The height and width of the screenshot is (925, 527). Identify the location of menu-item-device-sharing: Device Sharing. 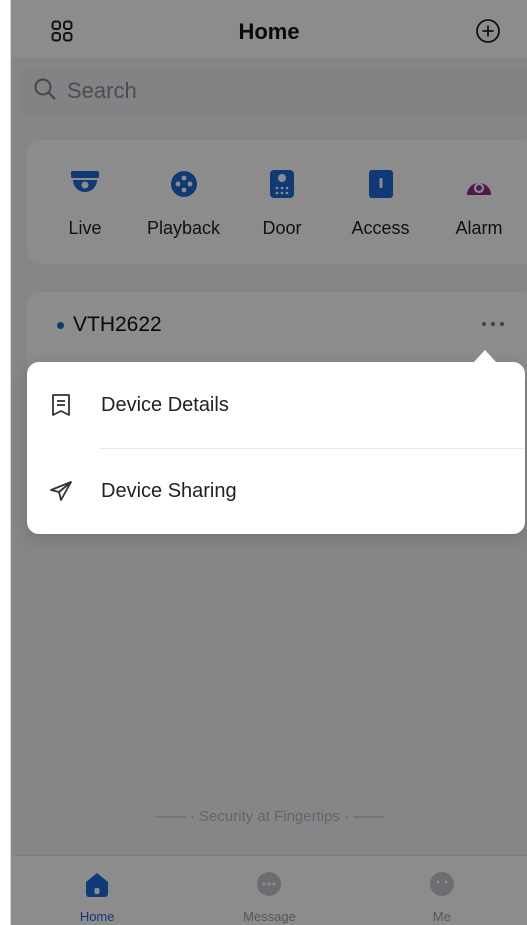
(276, 491).